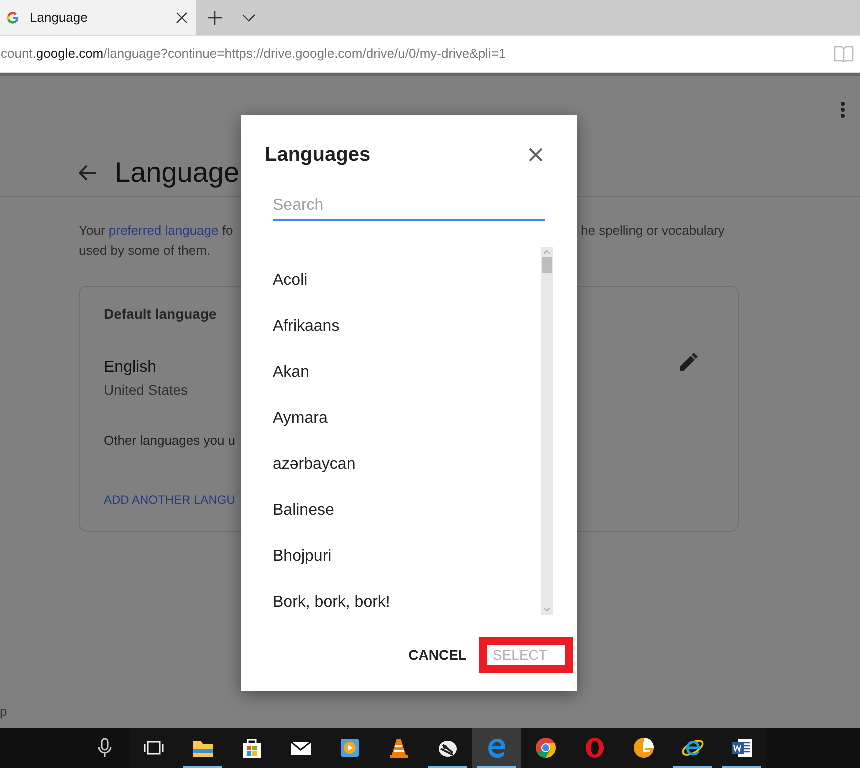 Image resolution: width=860 pixels, height=768 pixels. Describe the element at coordinates (177, 172) in the screenshot. I see `page-title: Language` at that location.